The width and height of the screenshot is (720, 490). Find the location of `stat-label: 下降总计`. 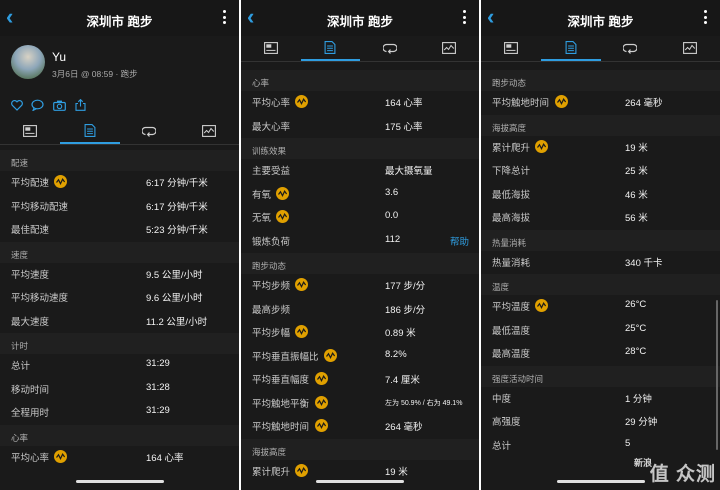

stat-label: 下降总计 is located at coordinates (511, 171).